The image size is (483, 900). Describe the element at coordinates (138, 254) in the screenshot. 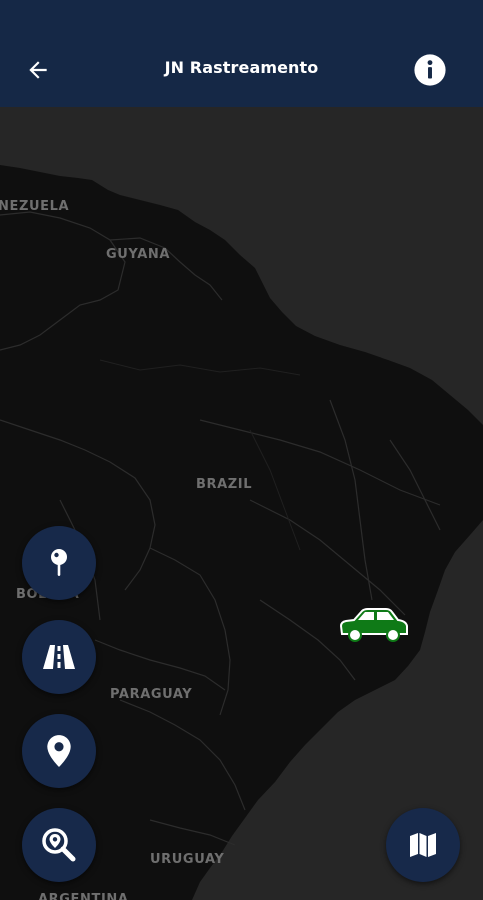

I see `map-label-guyana: GUYANA` at that location.